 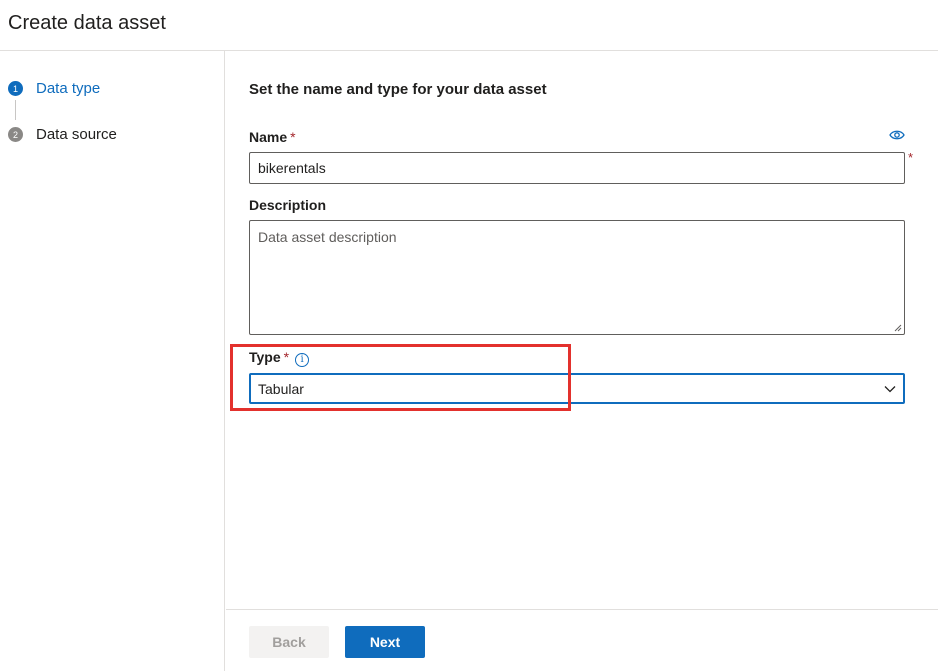 What do you see at coordinates (76, 134) in the screenshot?
I see `step-label: Data source` at bounding box center [76, 134].